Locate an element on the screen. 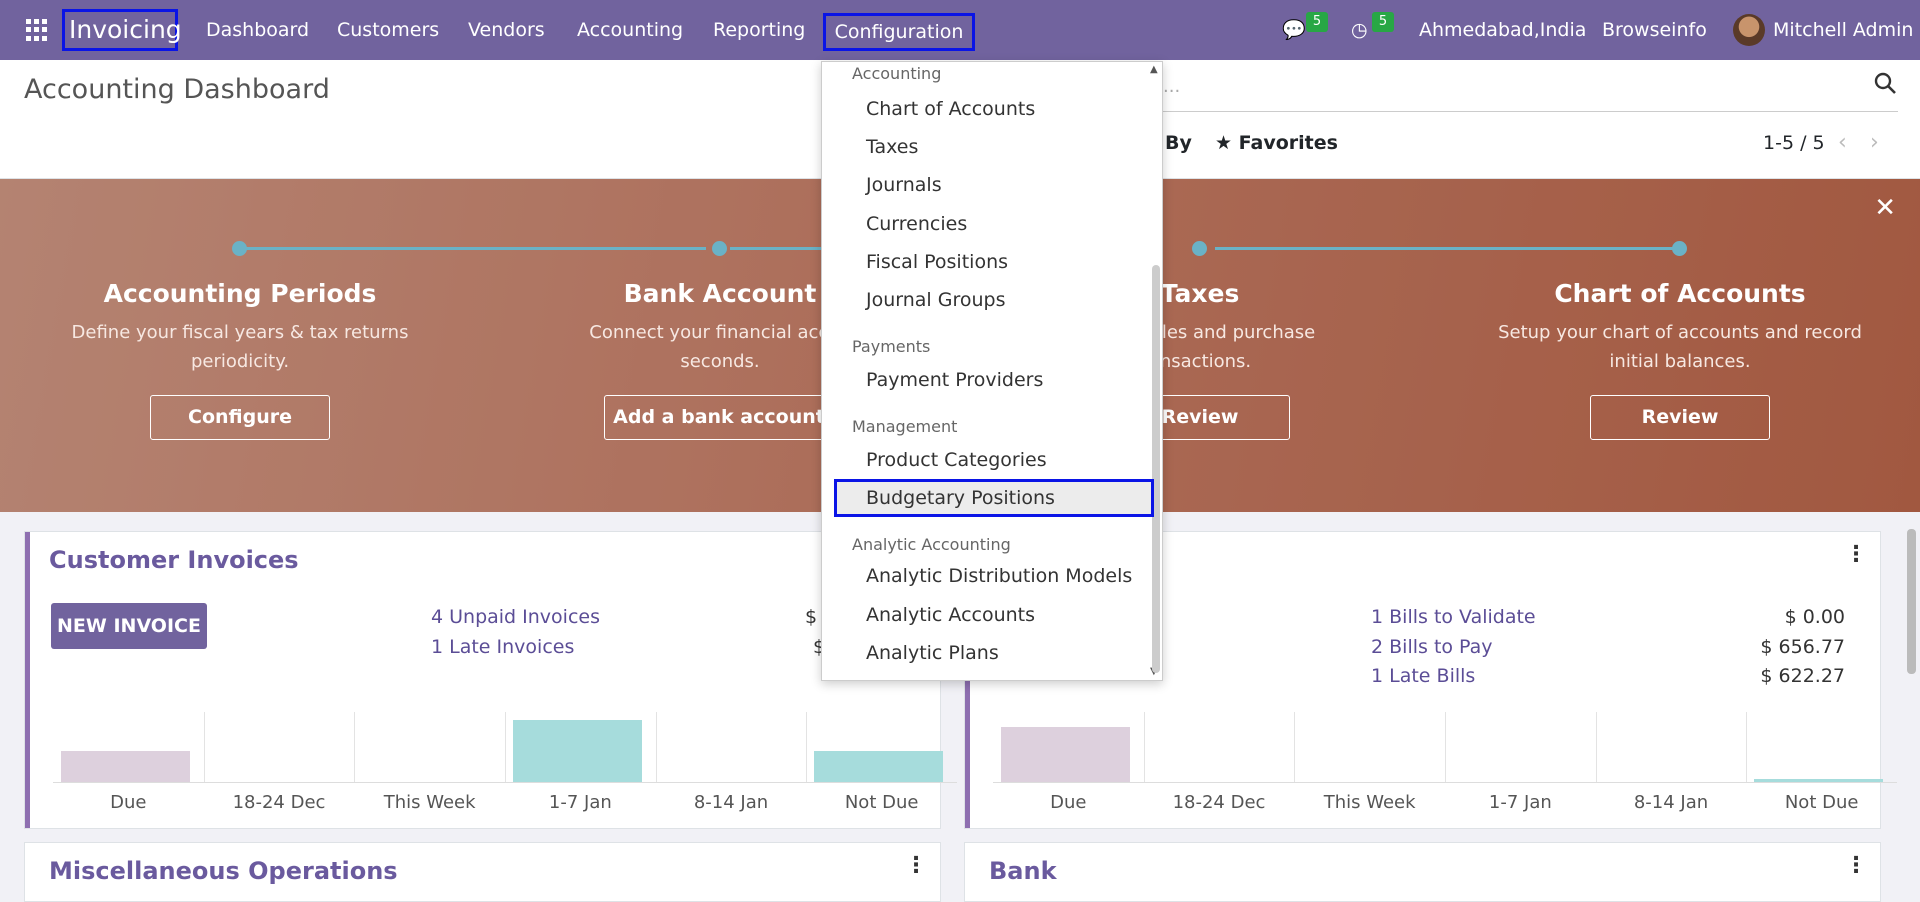  chart-tick-label: 8-14 Jan is located at coordinates (731, 802).